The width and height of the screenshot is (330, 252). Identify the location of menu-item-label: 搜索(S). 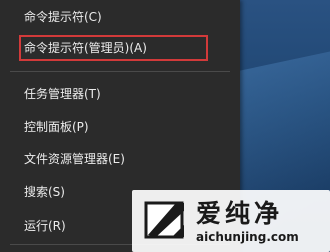
(44, 192).